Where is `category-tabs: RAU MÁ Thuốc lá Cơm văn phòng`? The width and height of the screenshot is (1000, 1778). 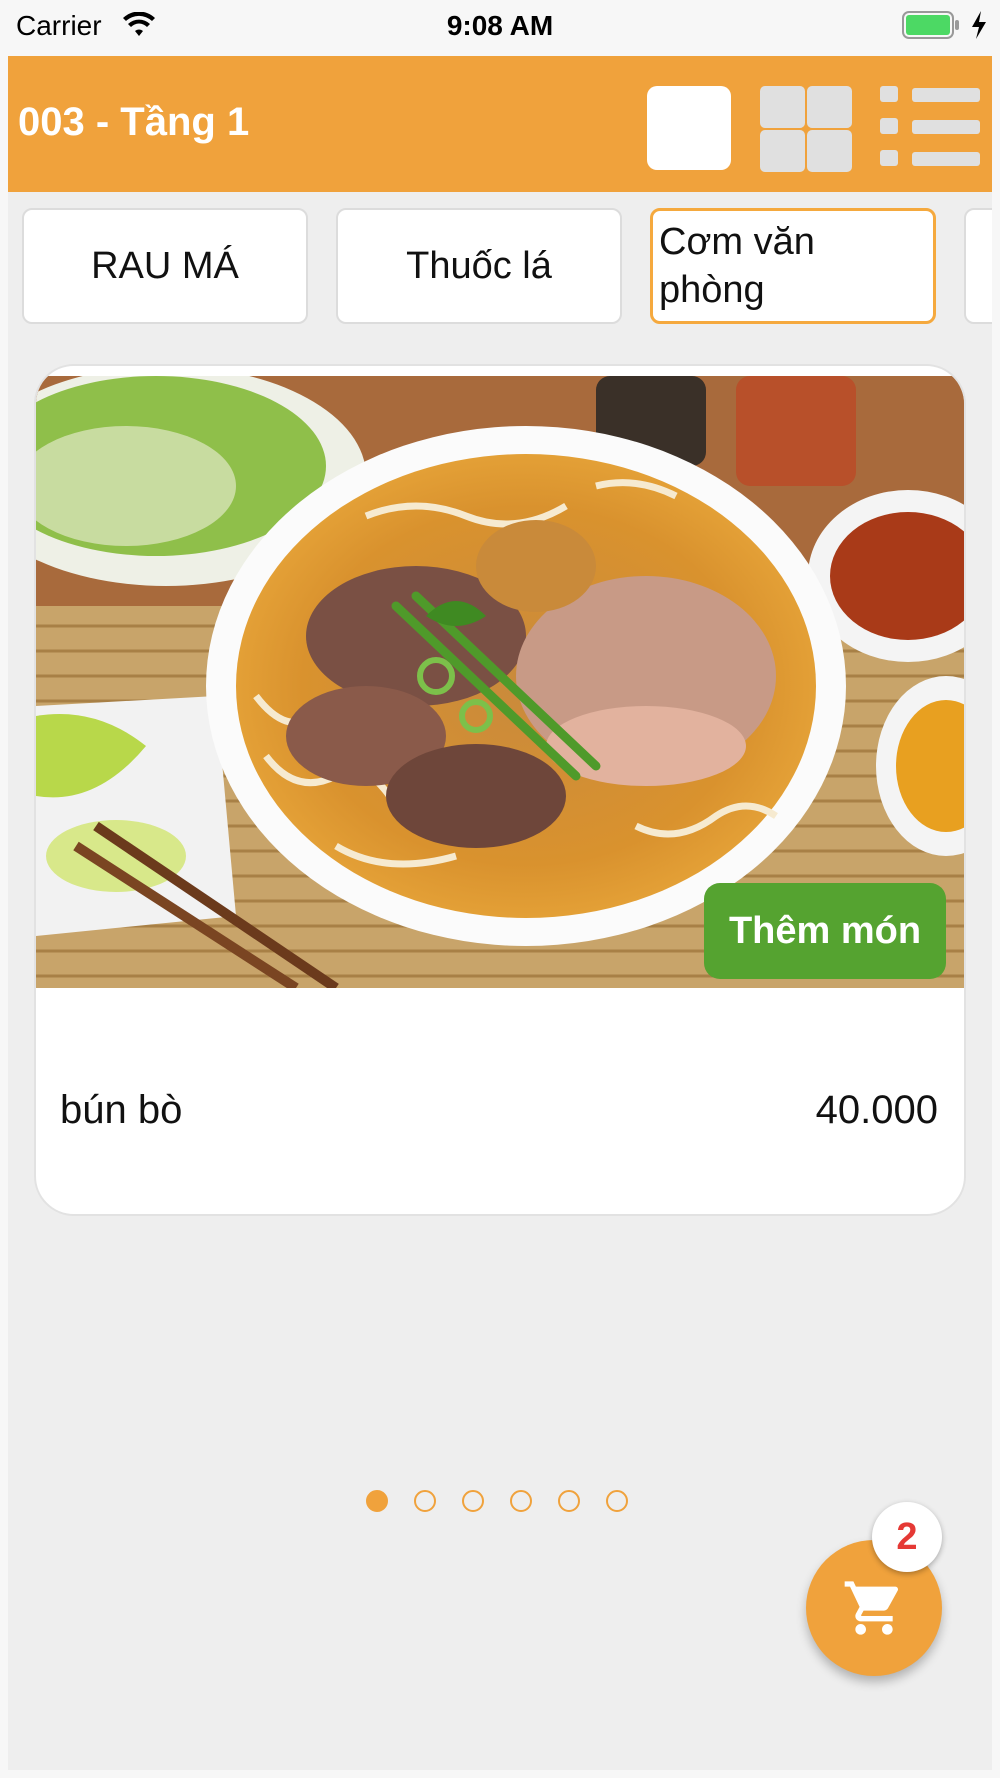 category-tabs: RAU MÁ Thuốc lá Cơm văn phòng is located at coordinates (500, 268).